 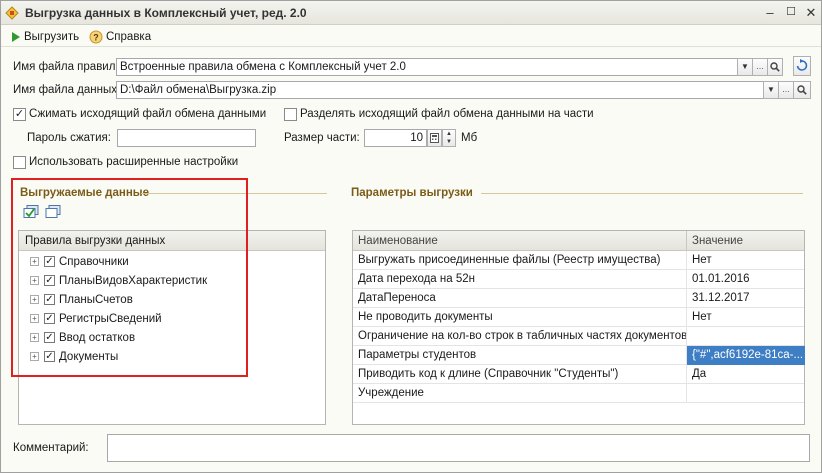 What do you see at coordinates (520, 241) in the screenshot?
I see `col-name-header: Наименование` at bounding box center [520, 241].